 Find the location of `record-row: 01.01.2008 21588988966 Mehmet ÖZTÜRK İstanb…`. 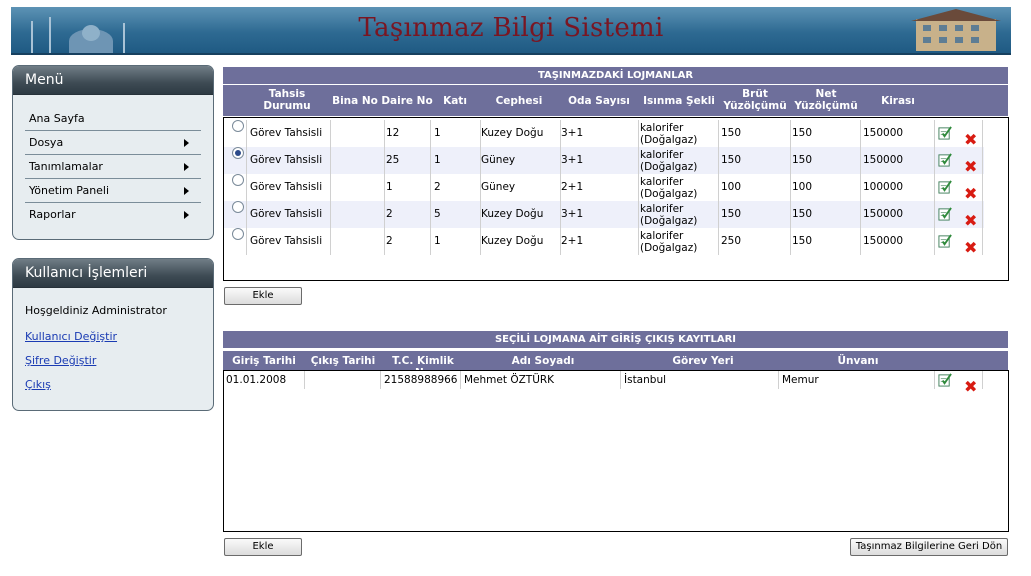

record-row: 01.01.2008 21588988966 Mehmet ÖZTÜRK İstanb… is located at coordinates (604, 383).